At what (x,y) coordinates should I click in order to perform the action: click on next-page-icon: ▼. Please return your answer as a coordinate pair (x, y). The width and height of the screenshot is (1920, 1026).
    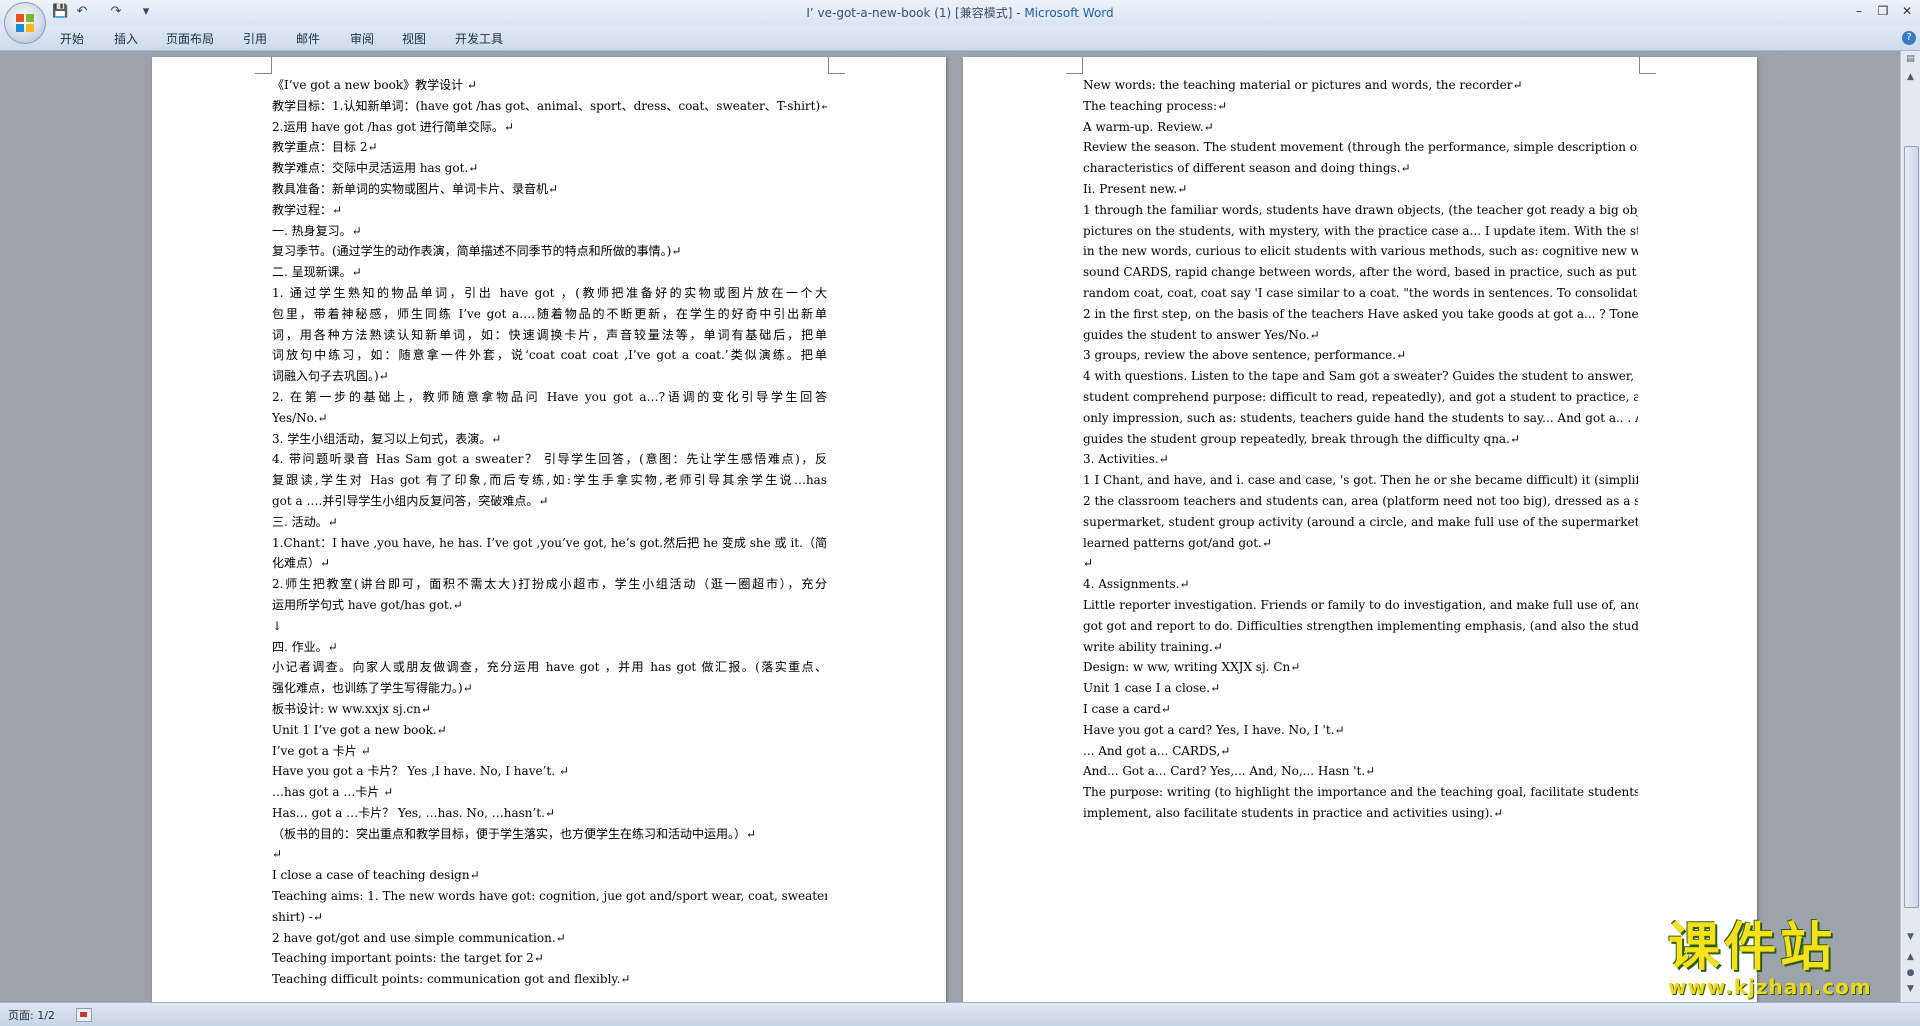
    Looking at the image, I should click on (1910, 989).